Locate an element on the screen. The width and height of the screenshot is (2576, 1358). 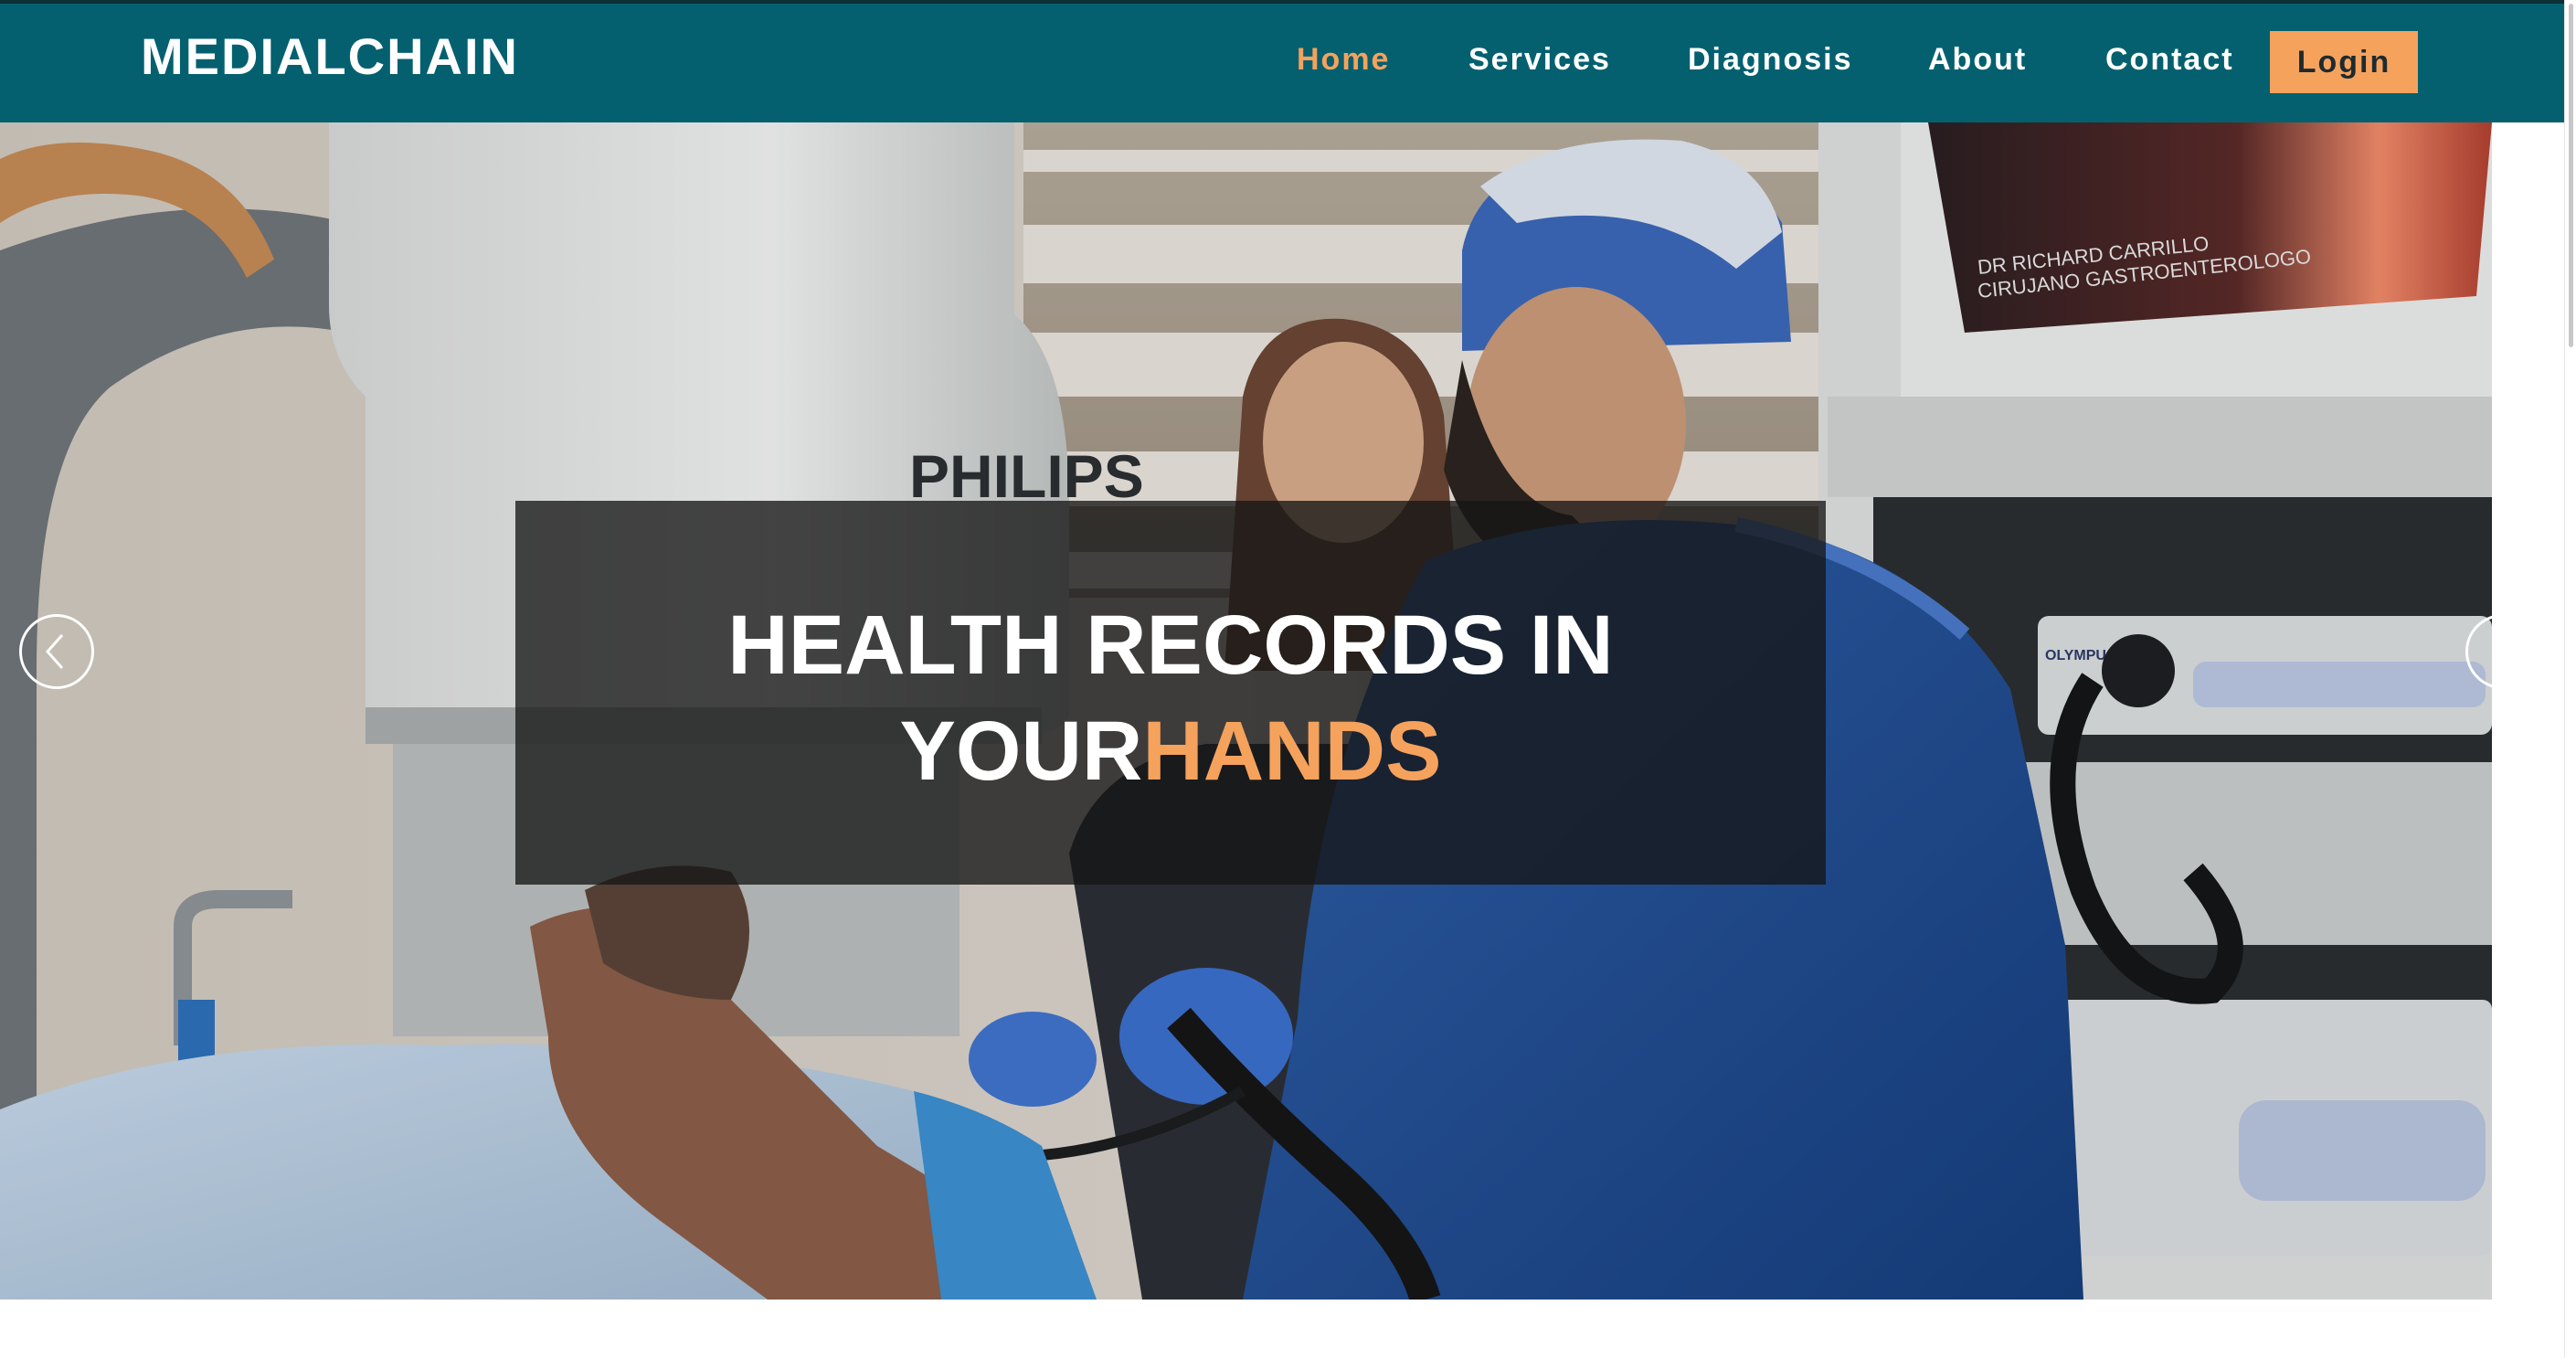
brand-logo: MEDIALCHAIN is located at coordinates (330, 57).